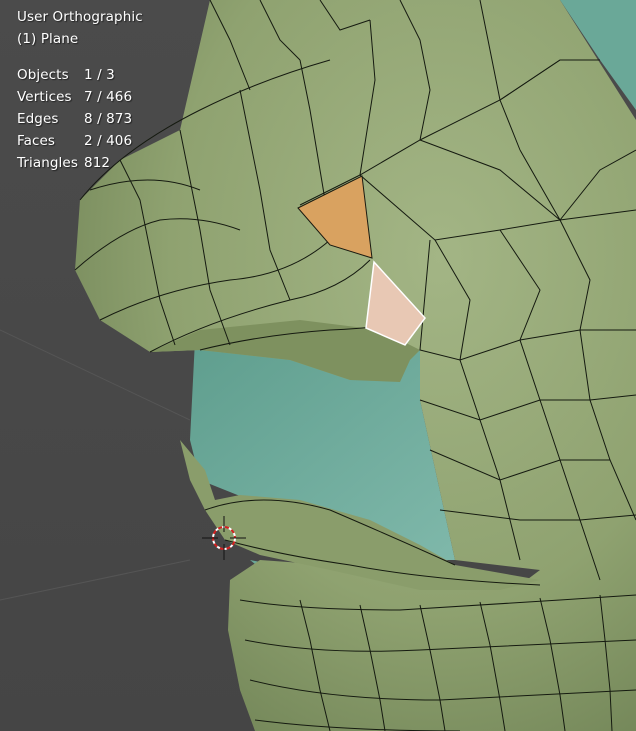 The height and width of the screenshot is (731, 636). Describe the element at coordinates (47, 163) in the screenshot. I see `stat-label: Triangles` at that location.